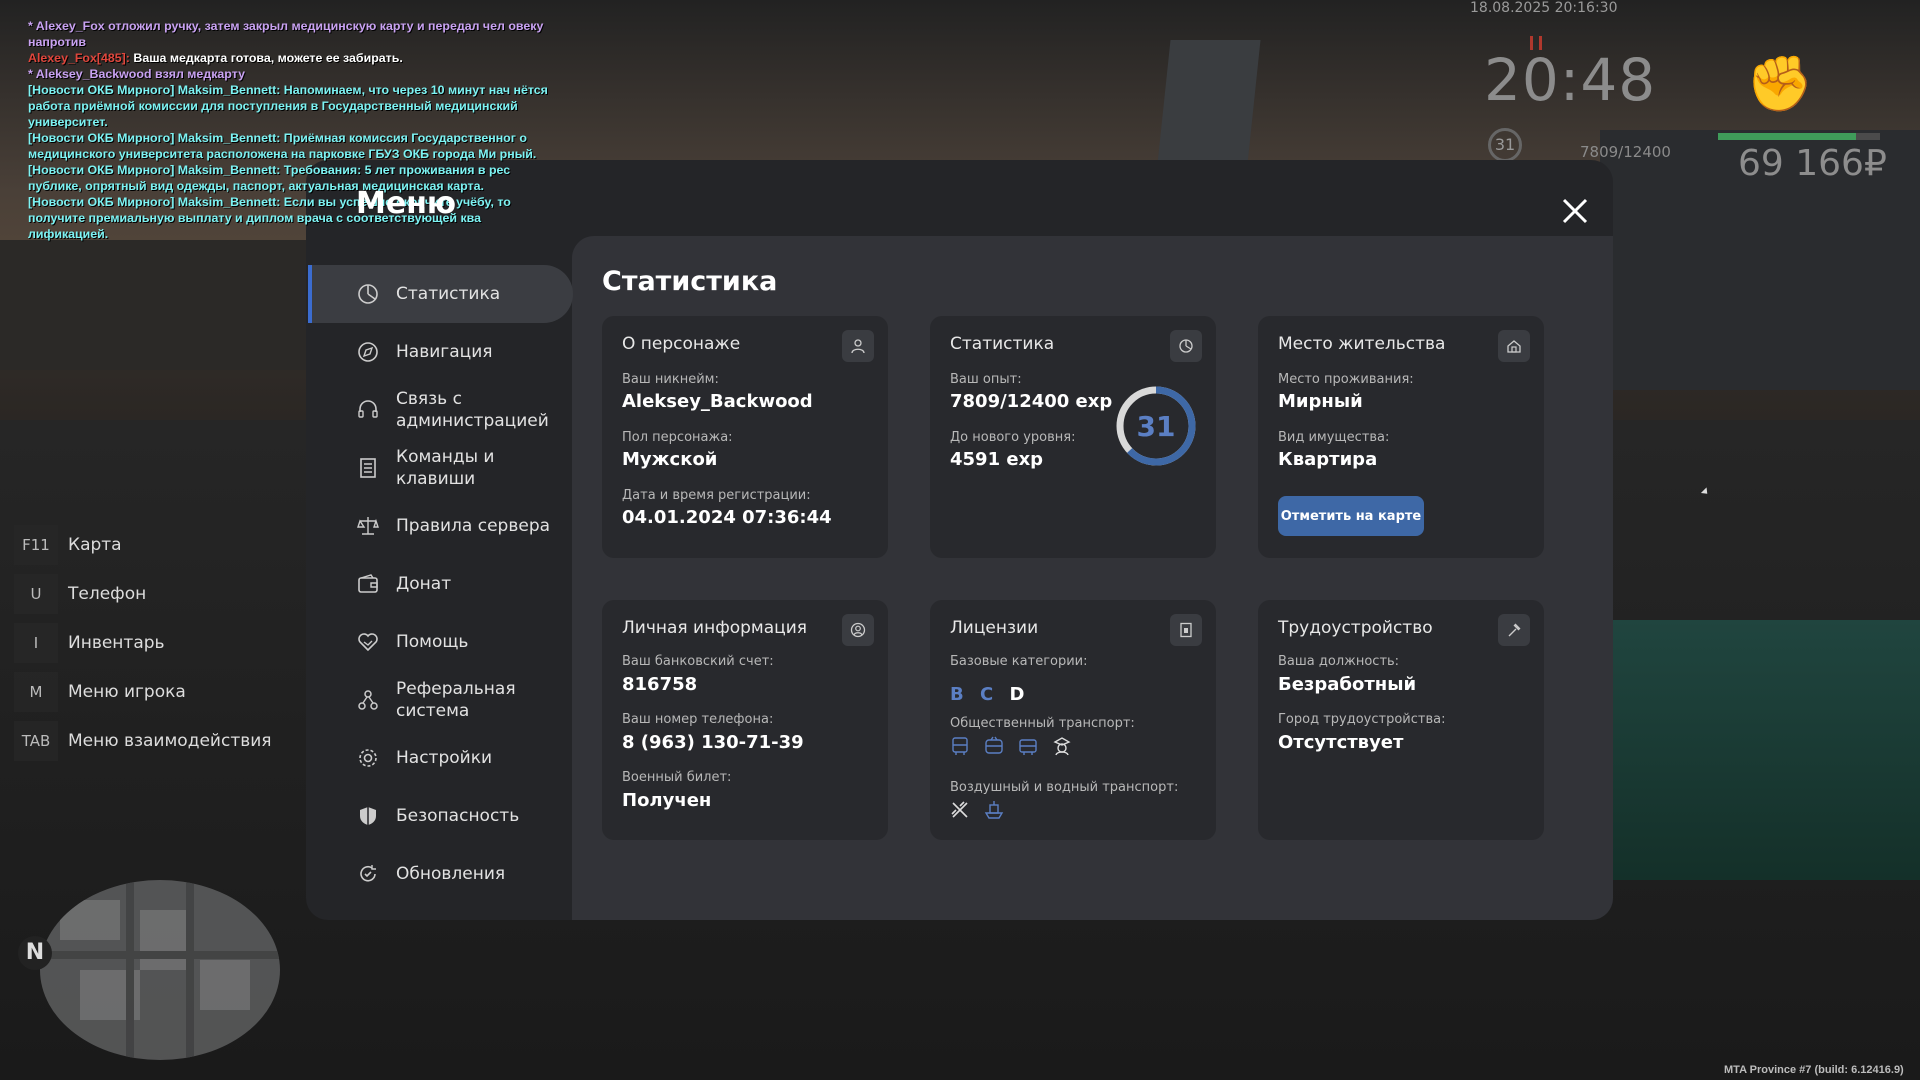 The height and width of the screenshot is (1080, 1920). Describe the element at coordinates (143, 544) in the screenshot. I see `key-hint: F11 Карта` at that location.